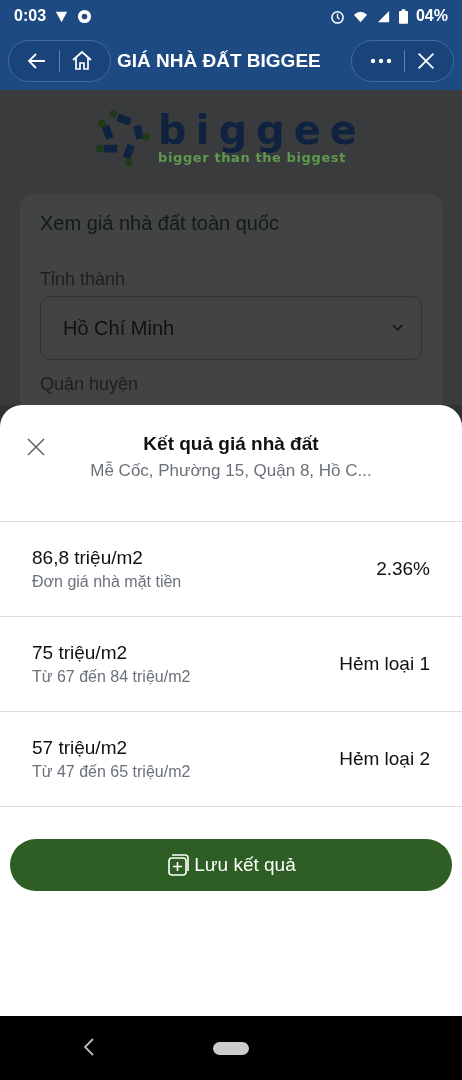 The height and width of the screenshot is (1080, 462). What do you see at coordinates (431, 16) in the screenshot?
I see `battery-percent: 04%` at bounding box center [431, 16].